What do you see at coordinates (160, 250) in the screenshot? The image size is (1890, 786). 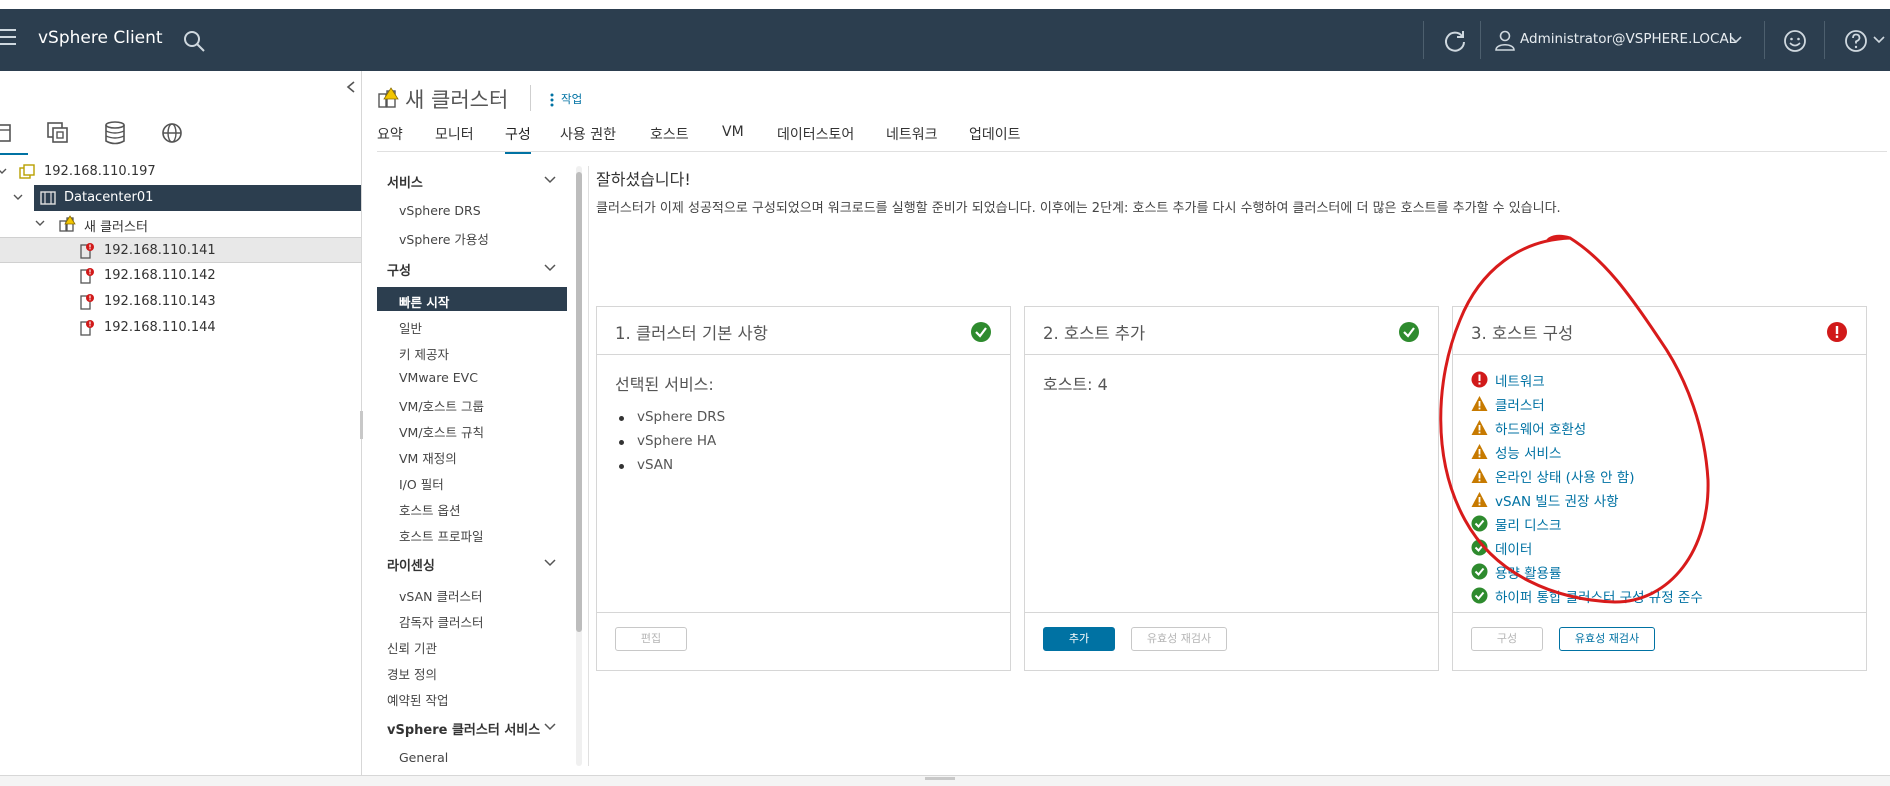 I see `tree-node-label: 192.168.110.141` at bounding box center [160, 250].